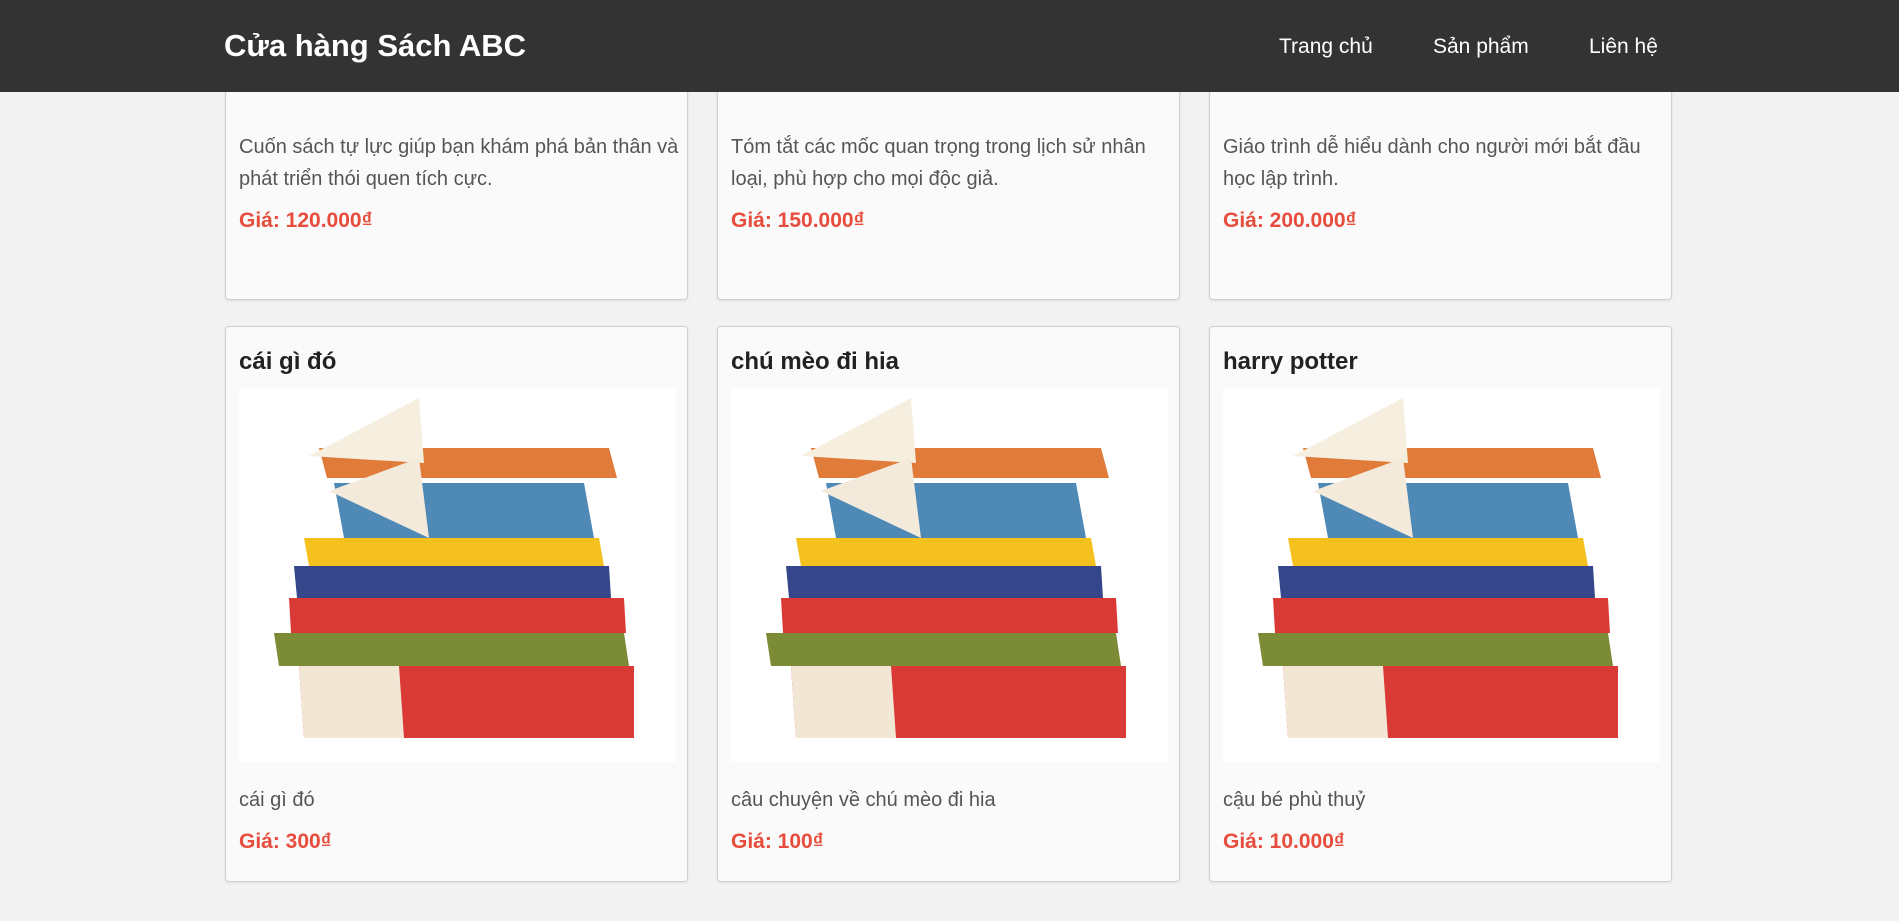 This screenshot has width=1899, height=921. What do you see at coordinates (1481, 47) in the screenshot?
I see `nav-products-link: Sản phẩm` at bounding box center [1481, 47].